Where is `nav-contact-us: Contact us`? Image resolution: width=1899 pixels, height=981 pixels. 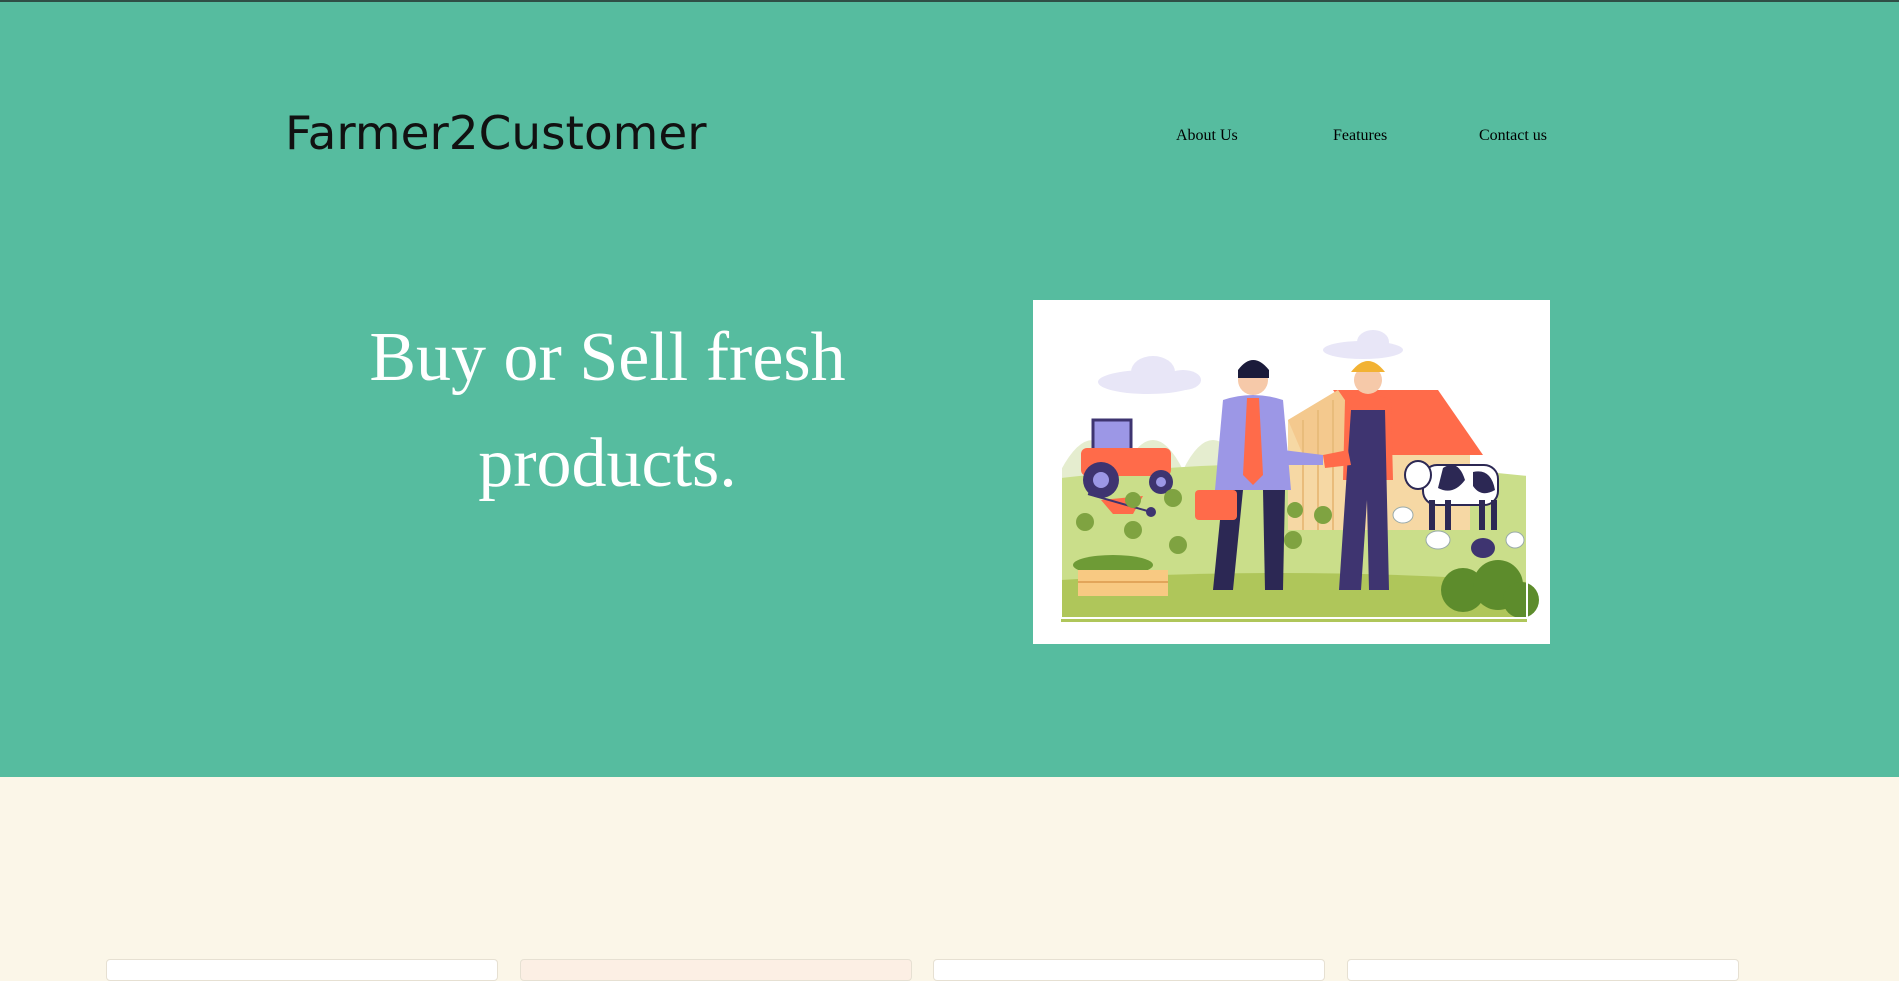 nav-contact-us: Contact us is located at coordinates (1513, 136).